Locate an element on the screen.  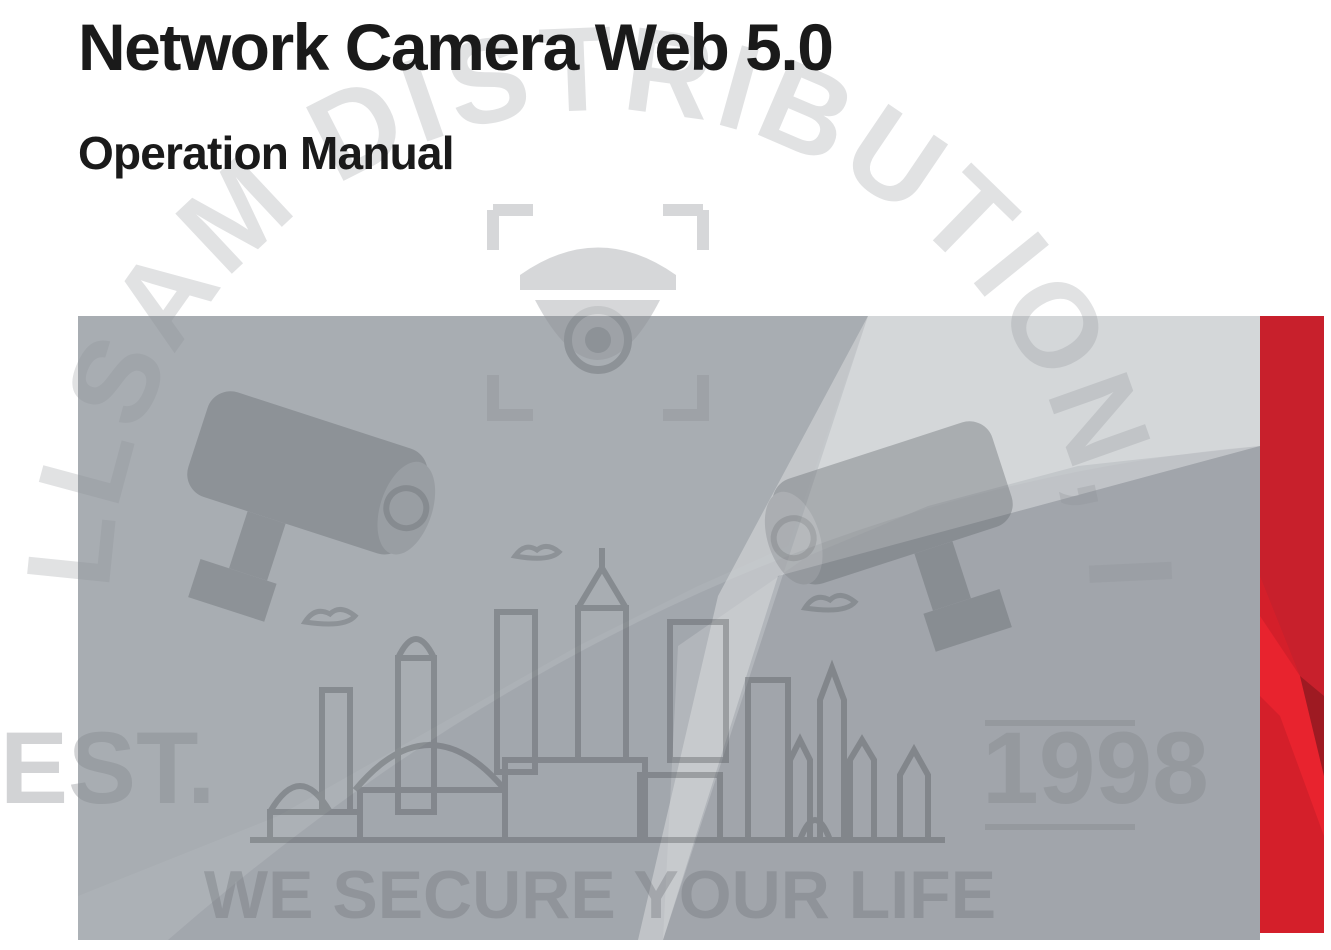
document-title: Network Camera Web 5.0 is located at coordinates (456, 47).